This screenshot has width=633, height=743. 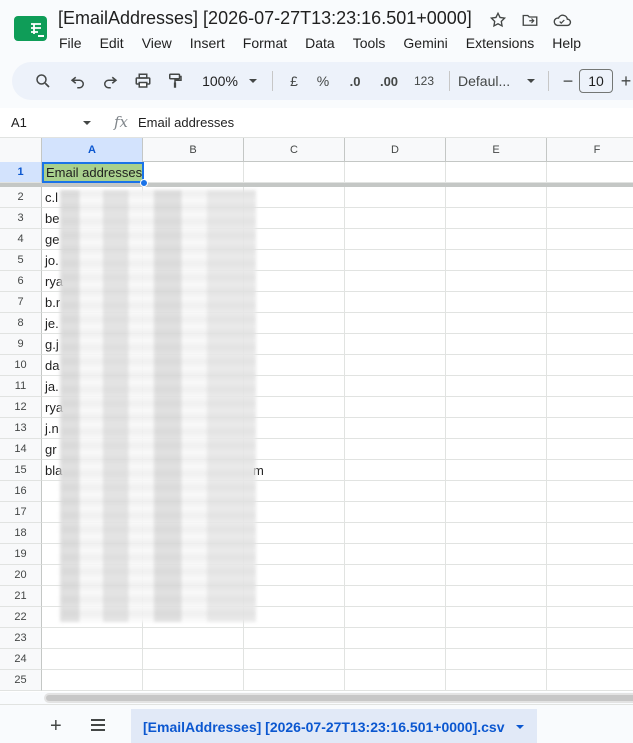 What do you see at coordinates (21, 218) in the screenshot?
I see `row-header-3: 3` at bounding box center [21, 218].